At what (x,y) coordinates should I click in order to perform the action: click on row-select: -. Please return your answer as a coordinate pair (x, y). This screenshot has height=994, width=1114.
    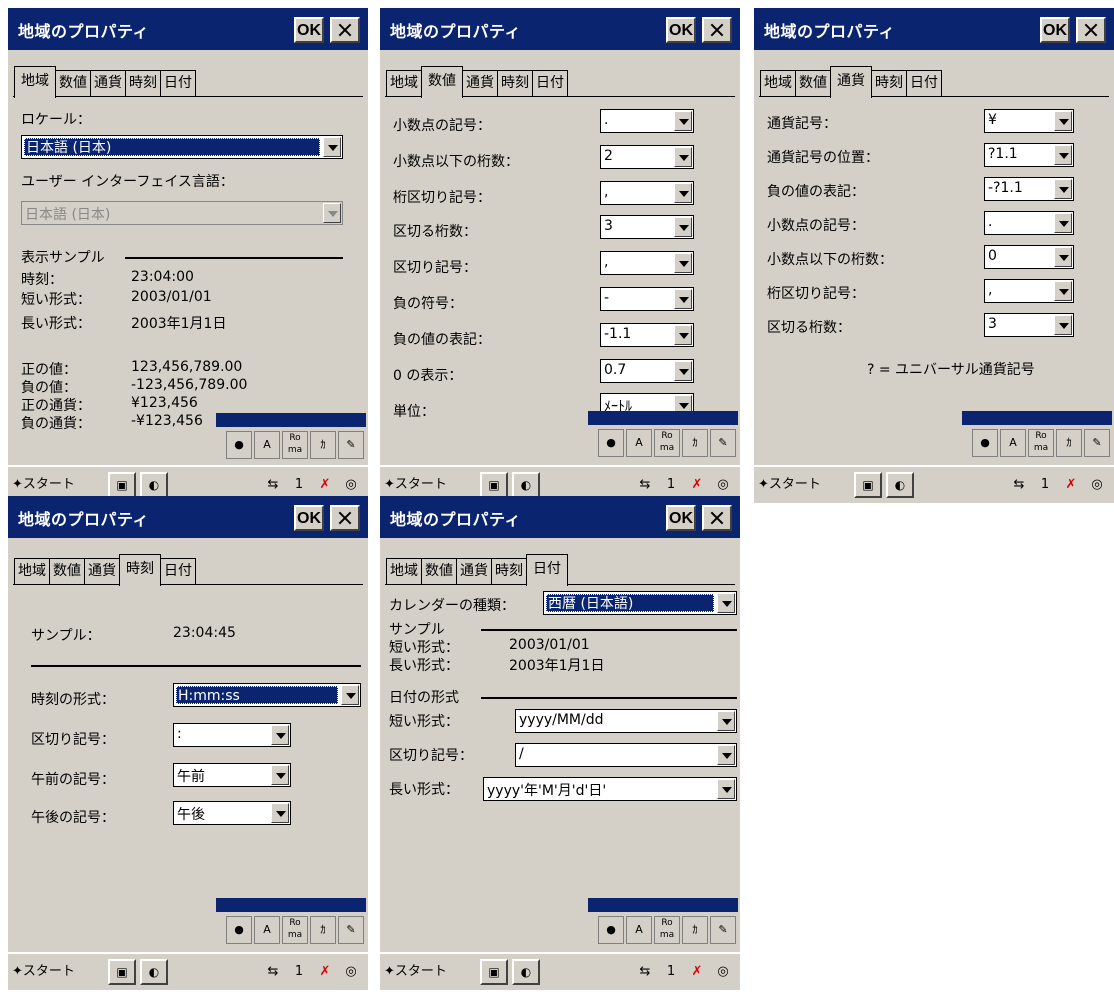
    Looking at the image, I should click on (647, 299).